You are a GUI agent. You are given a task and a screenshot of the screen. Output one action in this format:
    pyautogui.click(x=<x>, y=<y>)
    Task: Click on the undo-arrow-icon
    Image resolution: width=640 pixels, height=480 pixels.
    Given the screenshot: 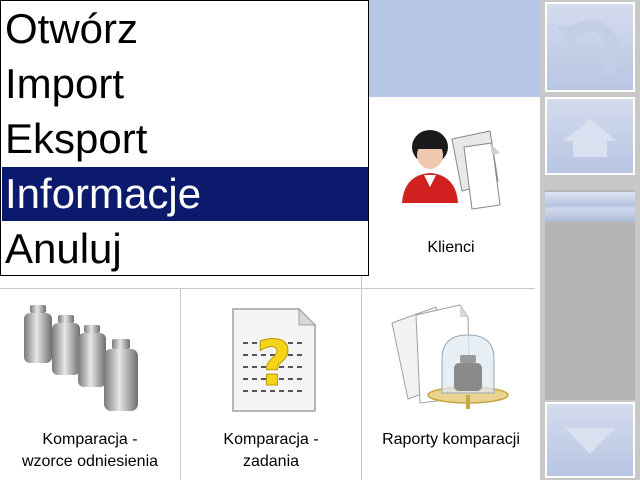 What is the action you would take?
    pyautogui.click(x=588, y=47)
    